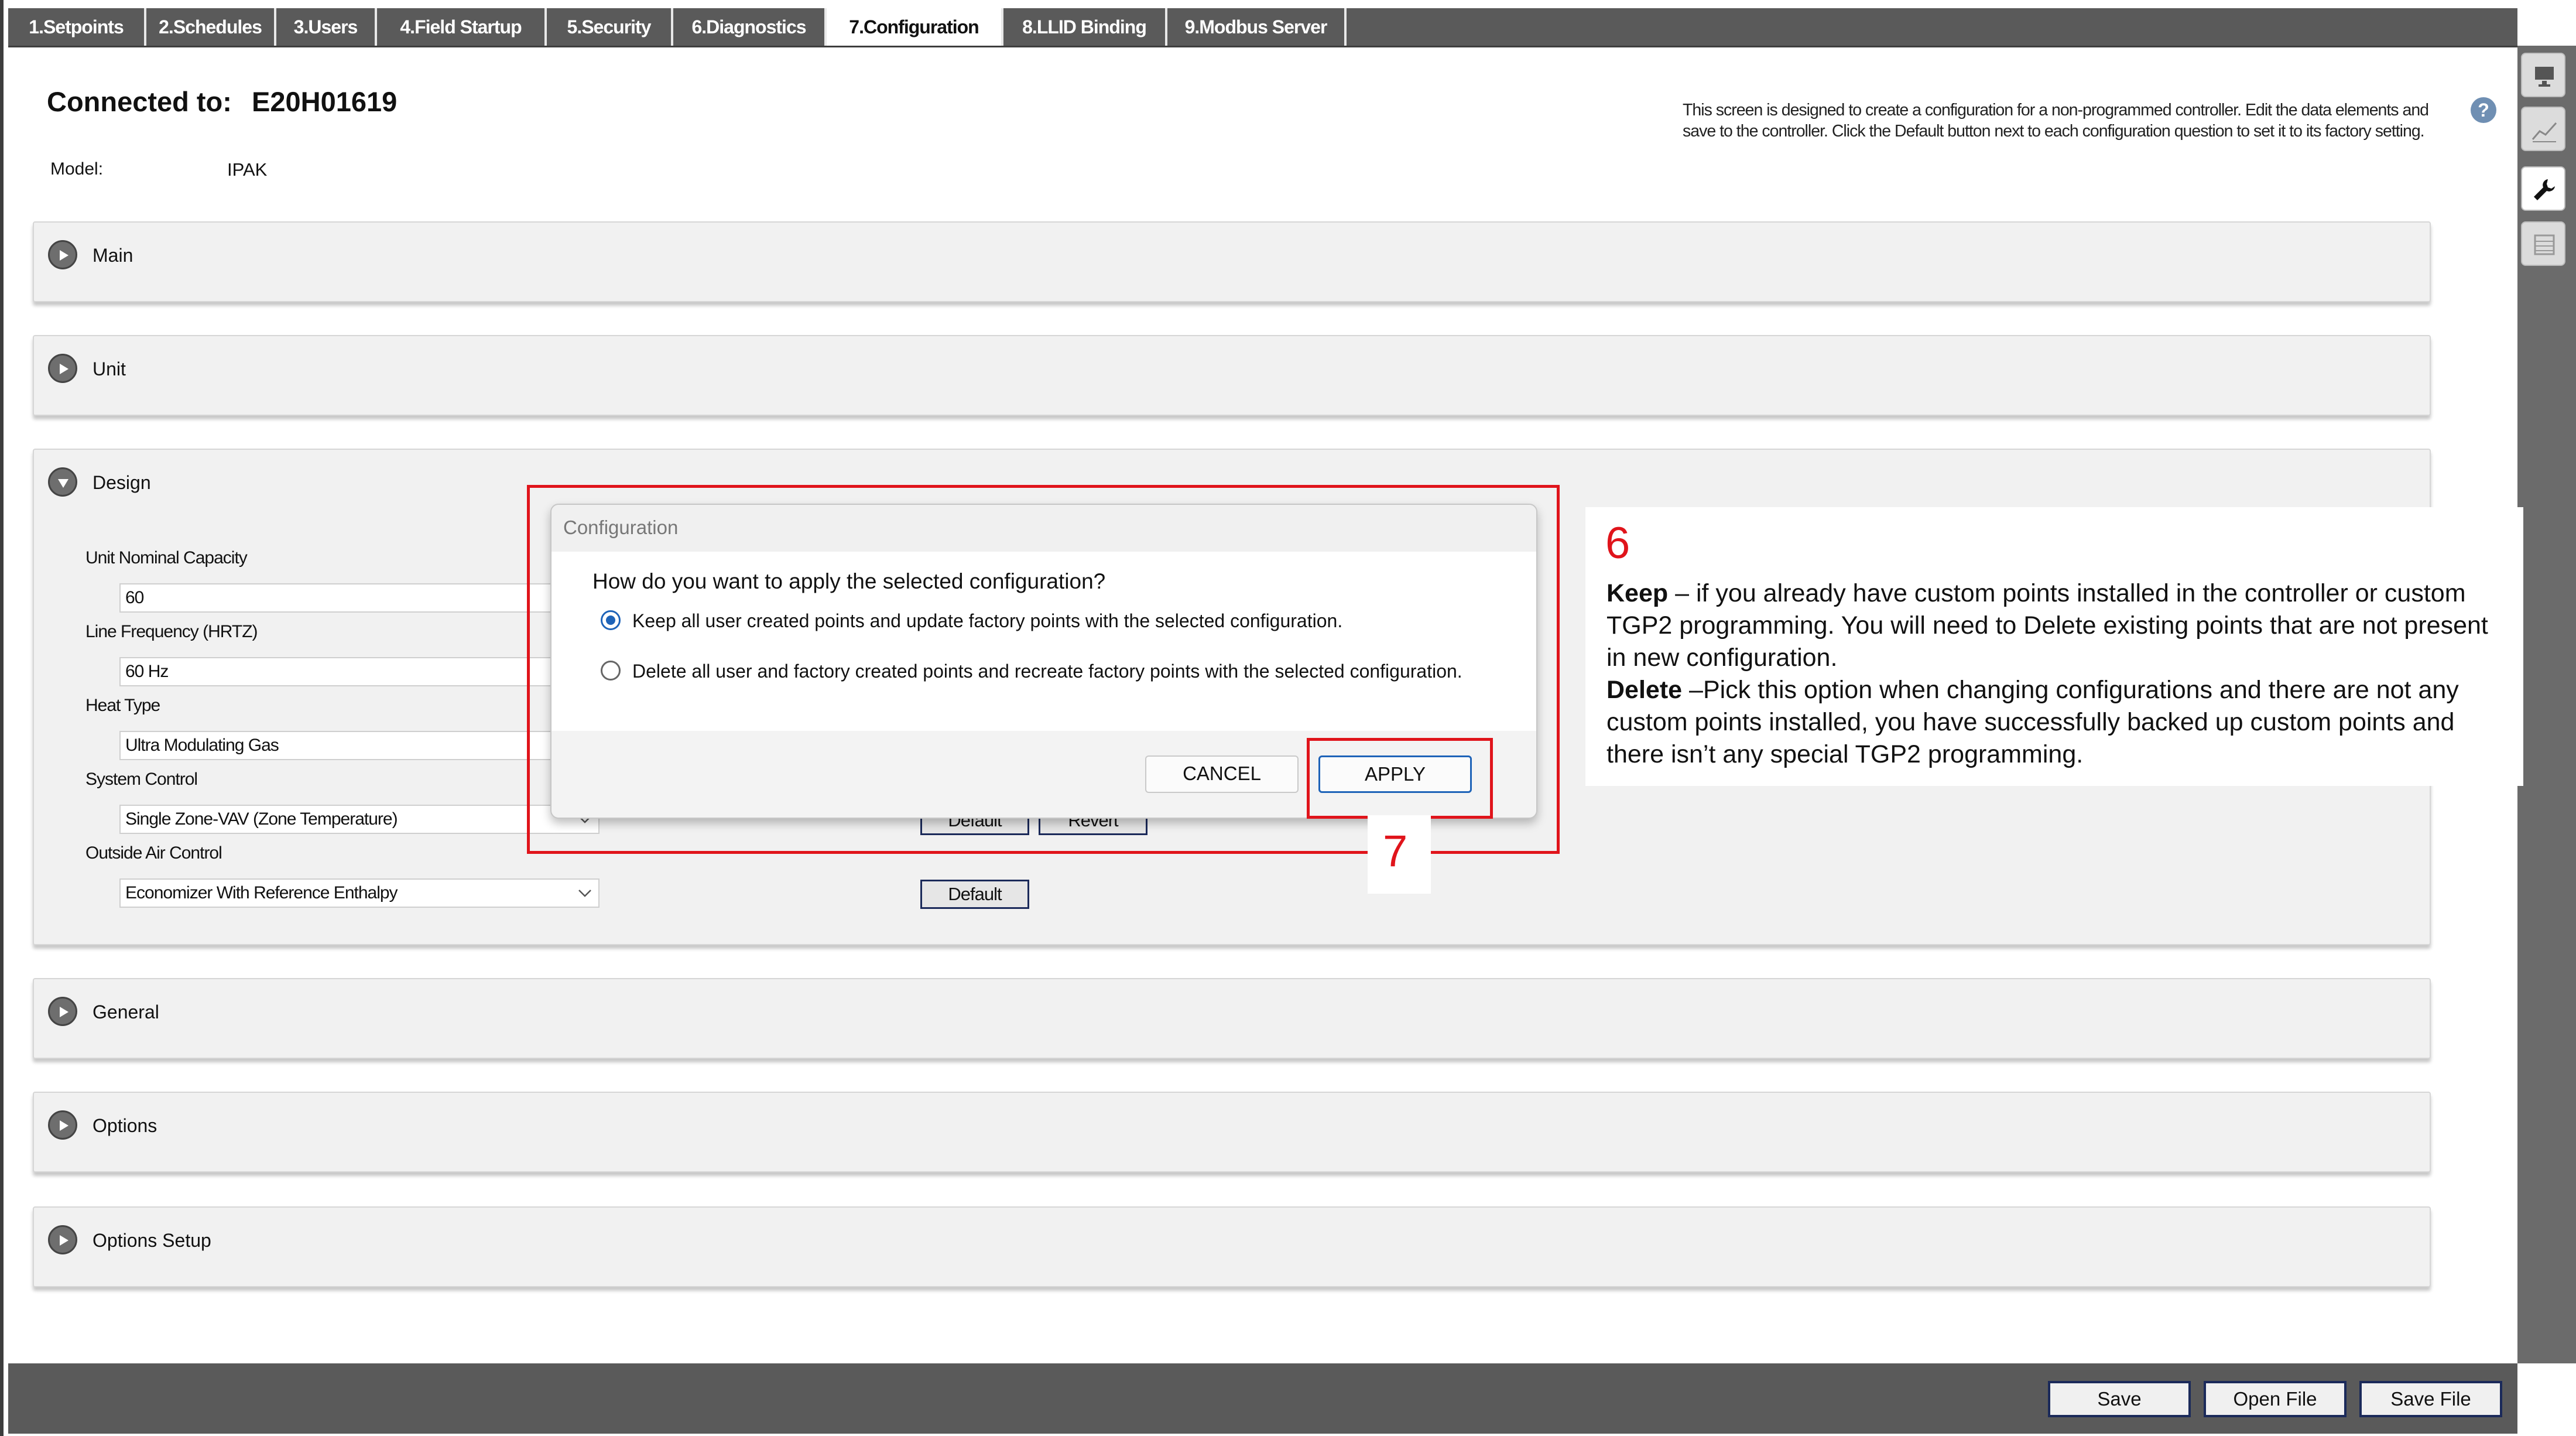 The height and width of the screenshot is (1436, 2576). What do you see at coordinates (261, 892) in the screenshot?
I see `field-value: Economizer With Reference Enthalpy` at bounding box center [261, 892].